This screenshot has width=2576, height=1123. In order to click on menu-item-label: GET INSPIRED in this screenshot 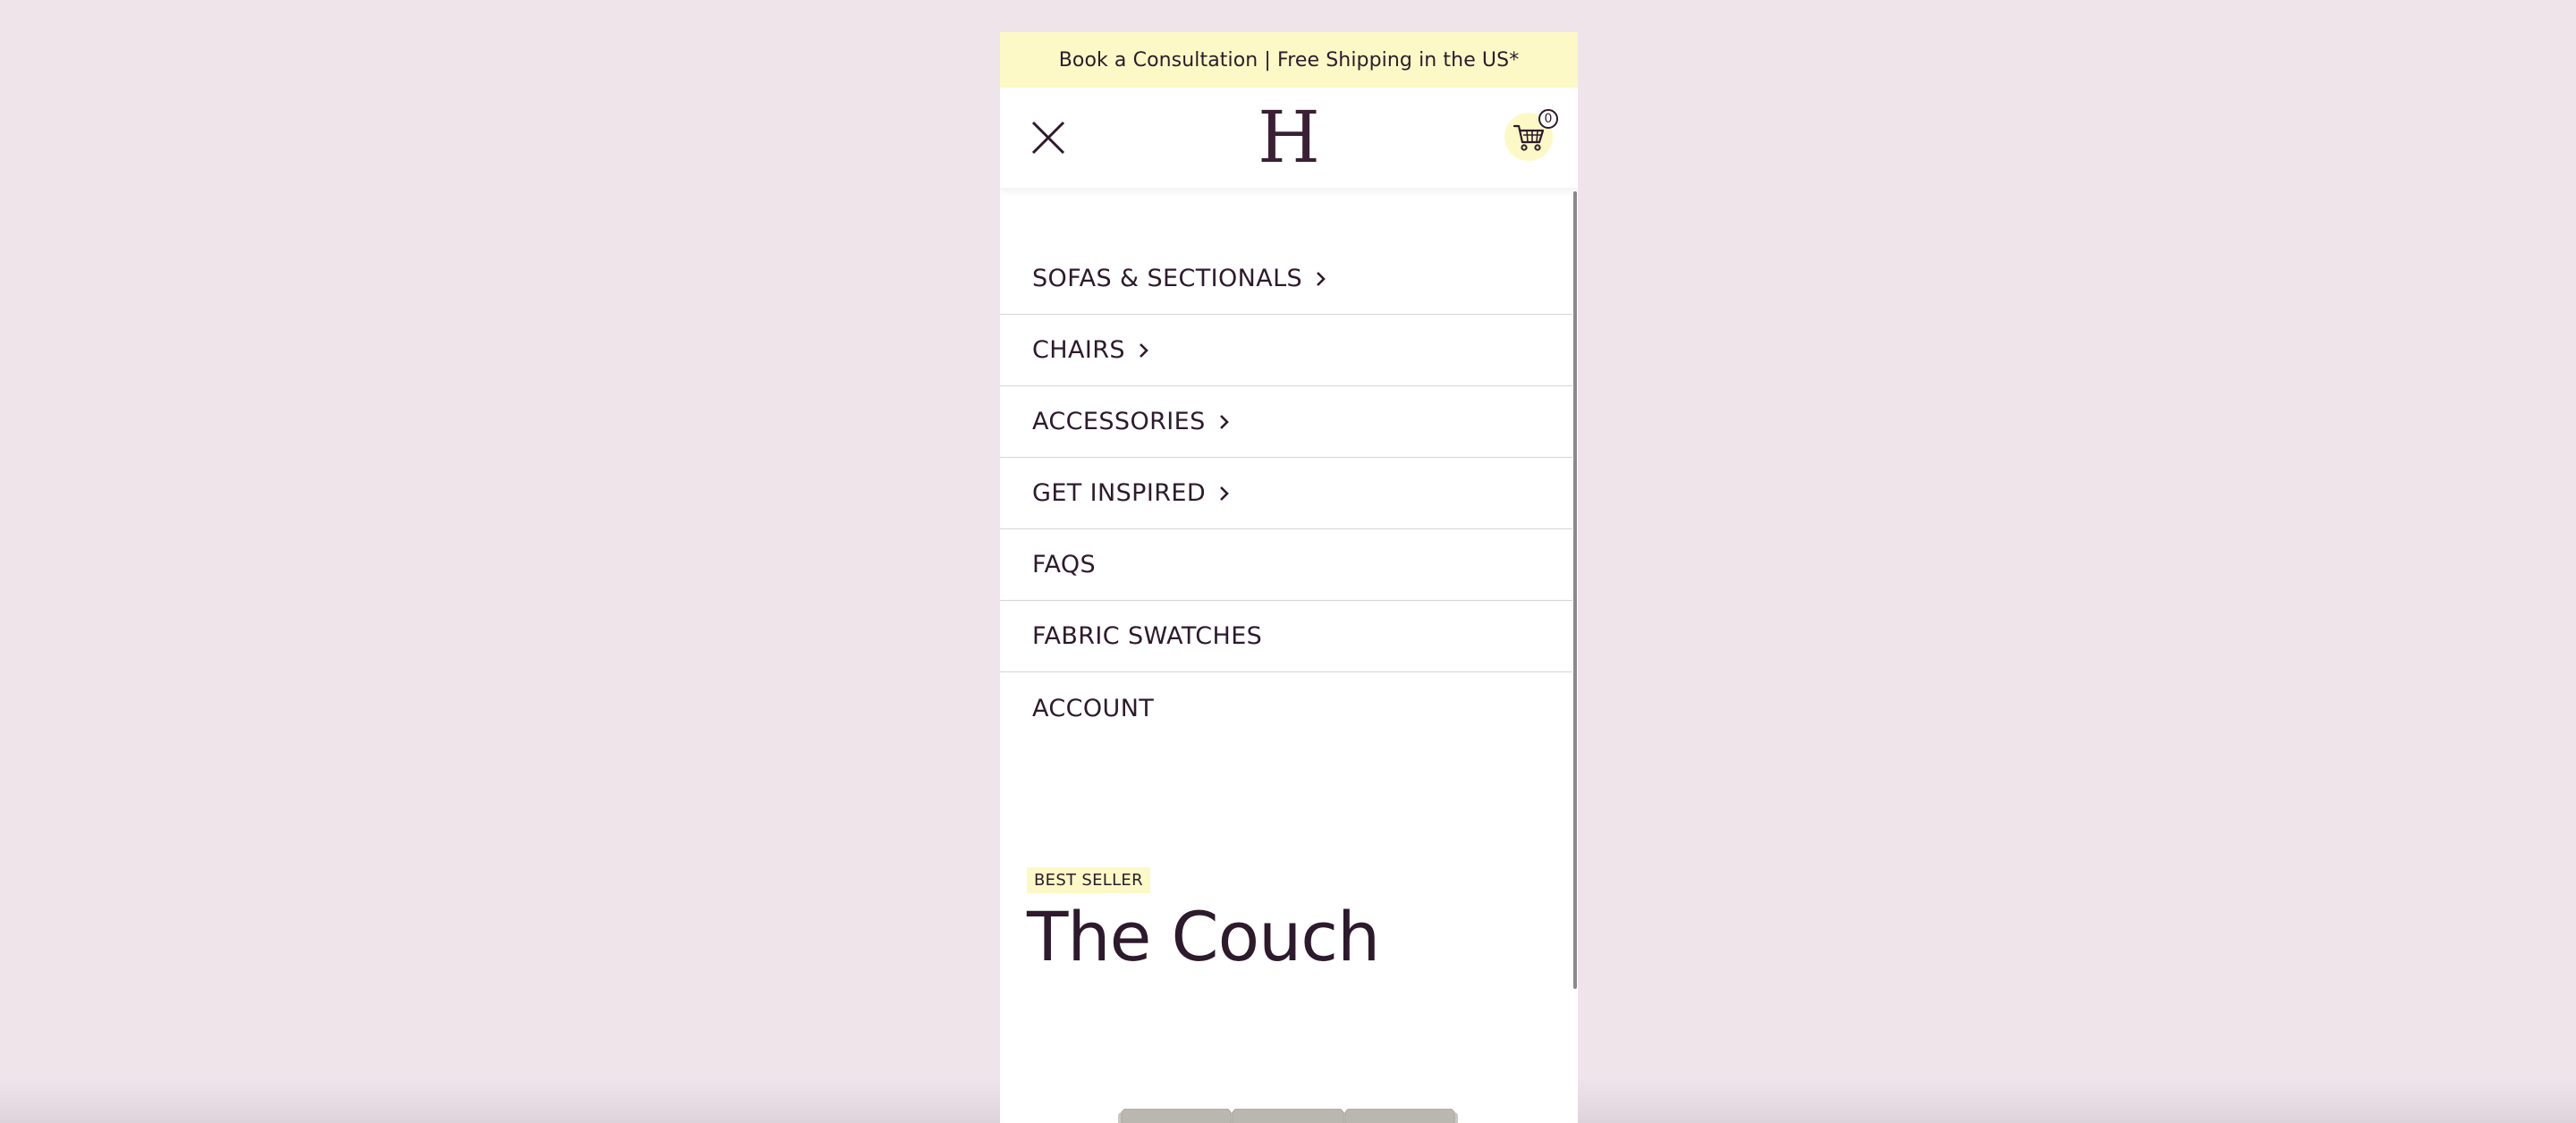, I will do `click(1119, 493)`.